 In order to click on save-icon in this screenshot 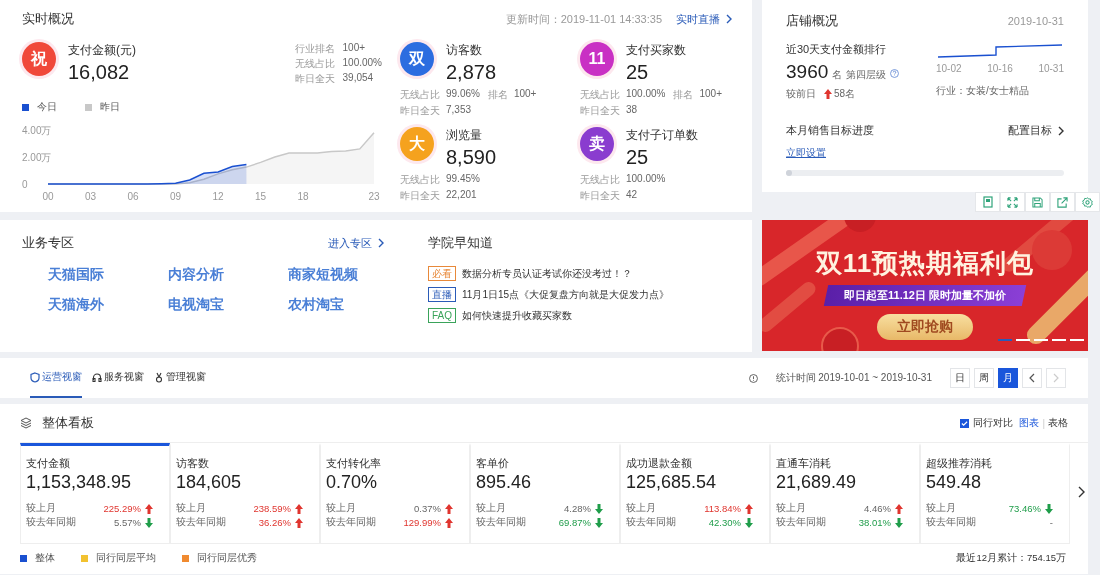, I will do `click(1037, 202)`.